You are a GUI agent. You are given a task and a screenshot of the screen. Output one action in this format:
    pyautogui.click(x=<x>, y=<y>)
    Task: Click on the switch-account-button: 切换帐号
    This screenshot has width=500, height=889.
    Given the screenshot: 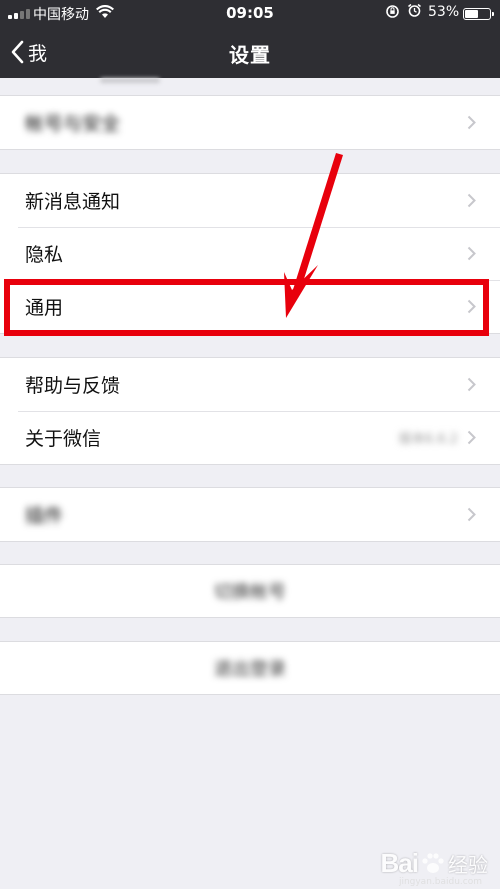 What is the action you would take?
    pyautogui.click(x=250, y=591)
    